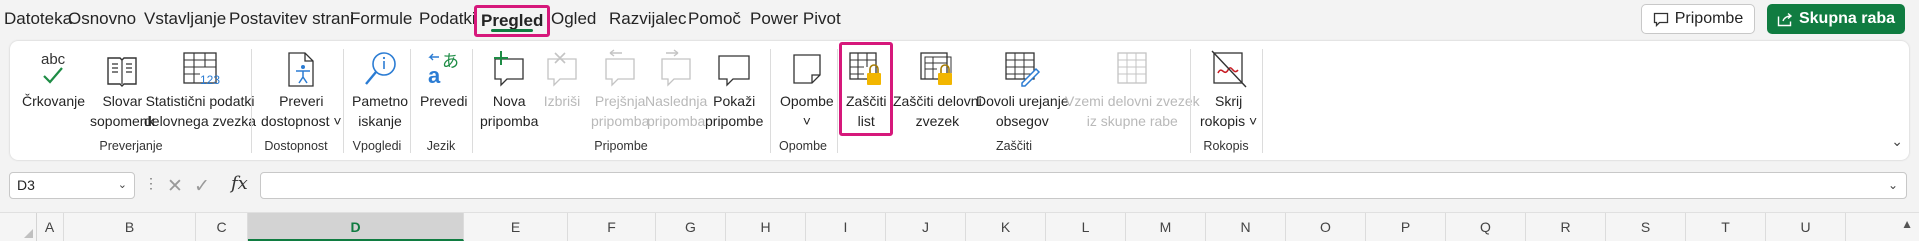 This screenshot has width=1919, height=241. I want to click on formula-input: ⌄, so click(1083, 185).